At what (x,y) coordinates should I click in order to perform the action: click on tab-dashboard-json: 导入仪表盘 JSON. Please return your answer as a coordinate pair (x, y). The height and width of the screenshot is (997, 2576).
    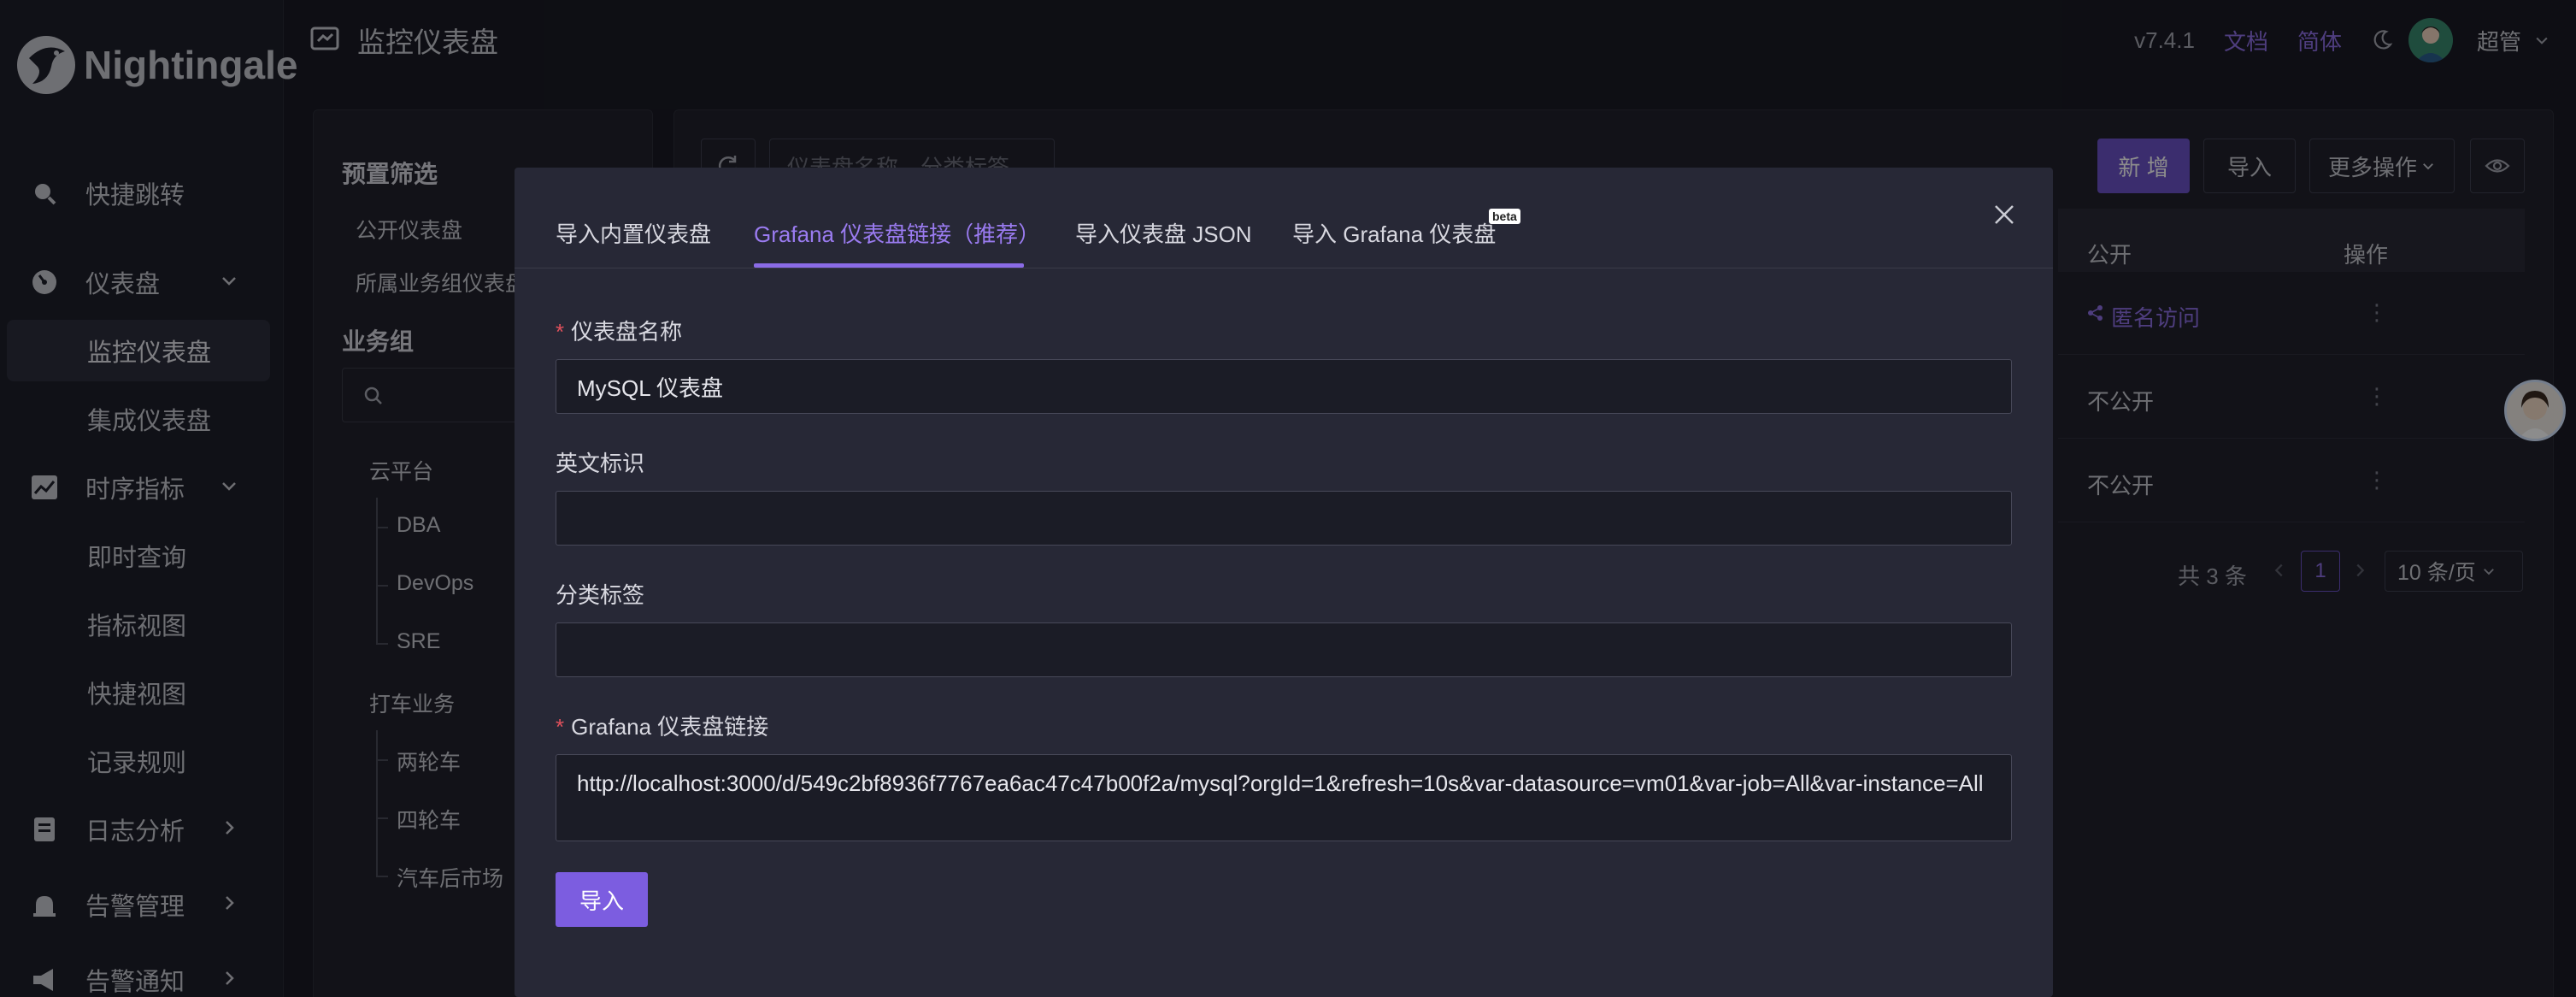
    Looking at the image, I should click on (1163, 233).